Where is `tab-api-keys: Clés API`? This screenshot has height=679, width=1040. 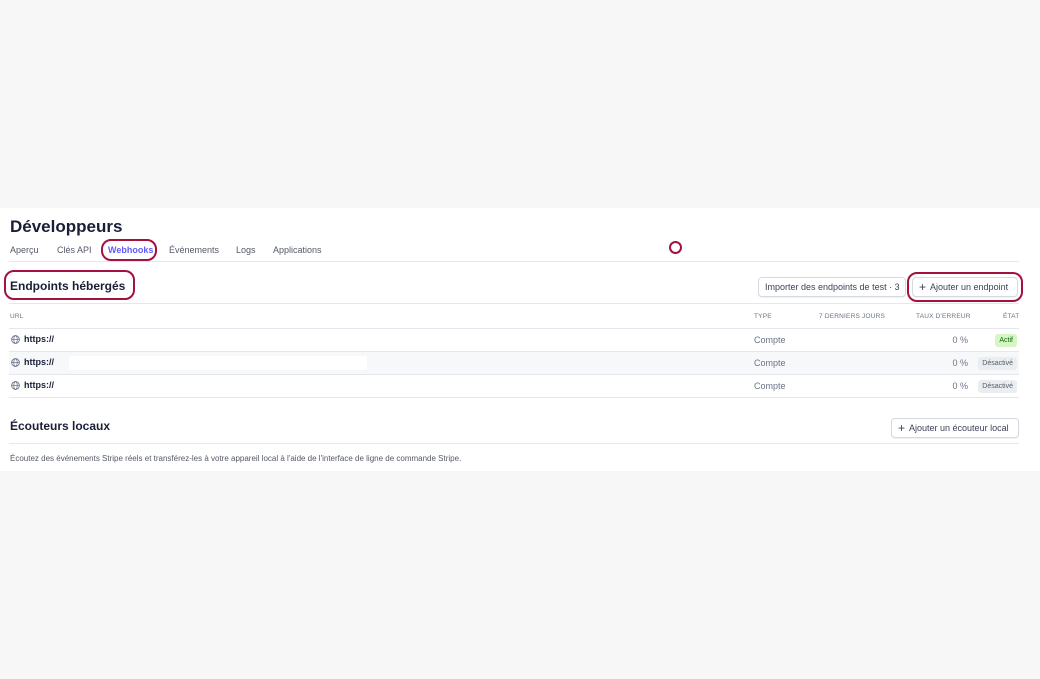
tab-api-keys: Clés API is located at coordinates (74, 250).